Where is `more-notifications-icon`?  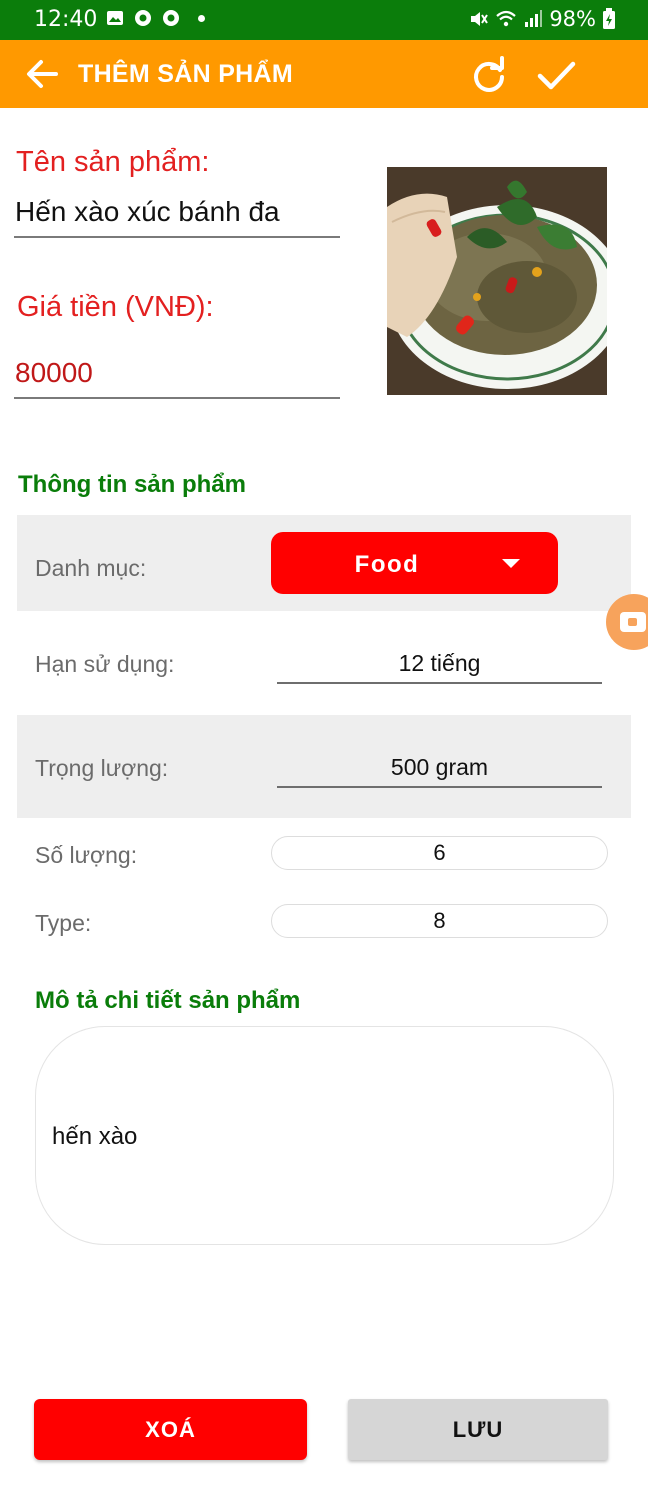 more-notifications-icon is located at coordinates (201, 18).